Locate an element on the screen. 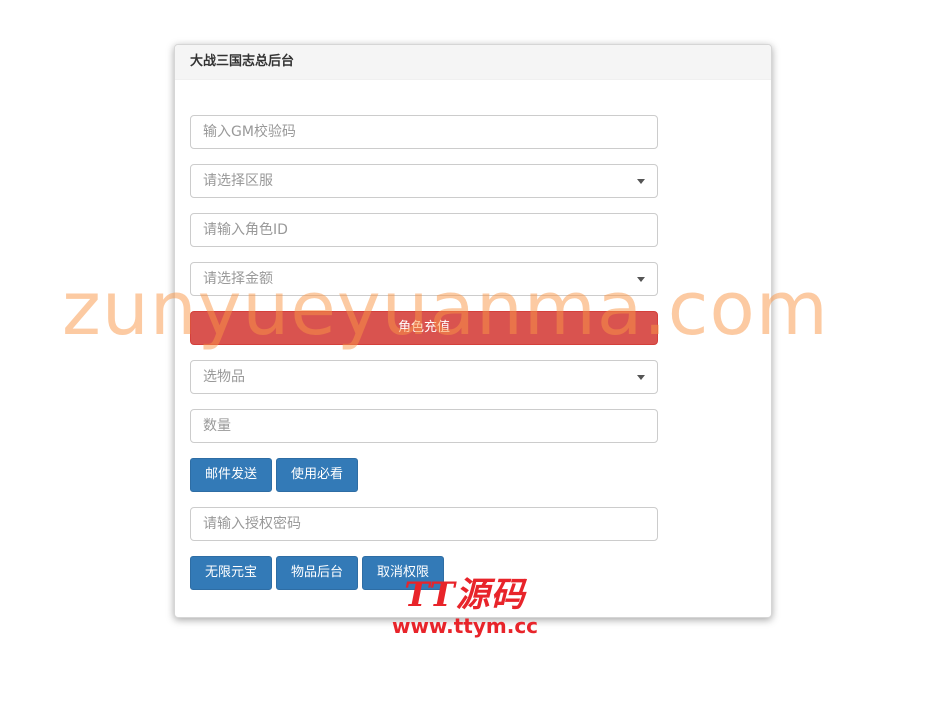 The height and width of the screenshot is (728, 938). unlimited-ingot-button: 无限元宝 is located at coordinates (231, 573).